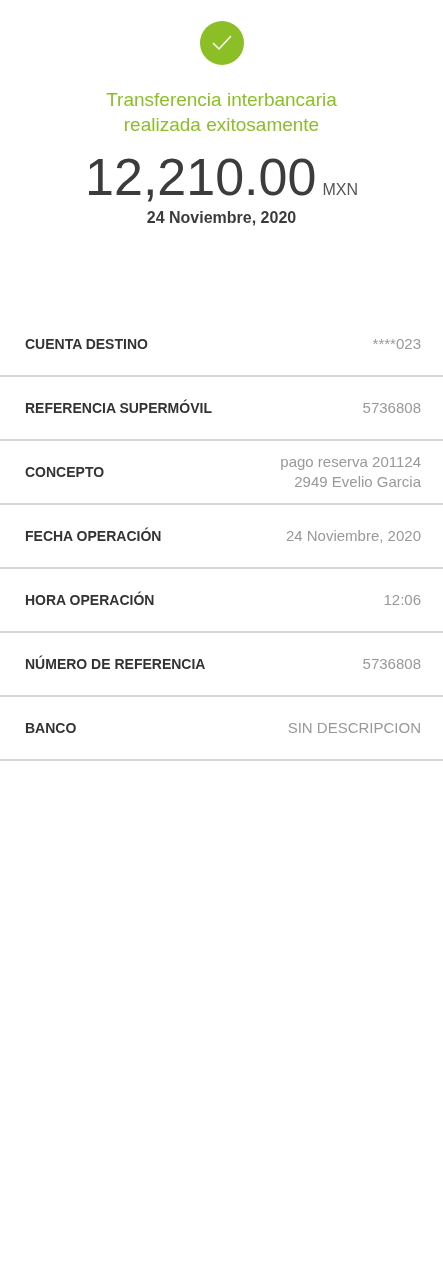 This screenshot has width=443, height=1280. I want to click on detail-value: pago reserva 201124 2949 Evelio Garcia, so click(350, 472).